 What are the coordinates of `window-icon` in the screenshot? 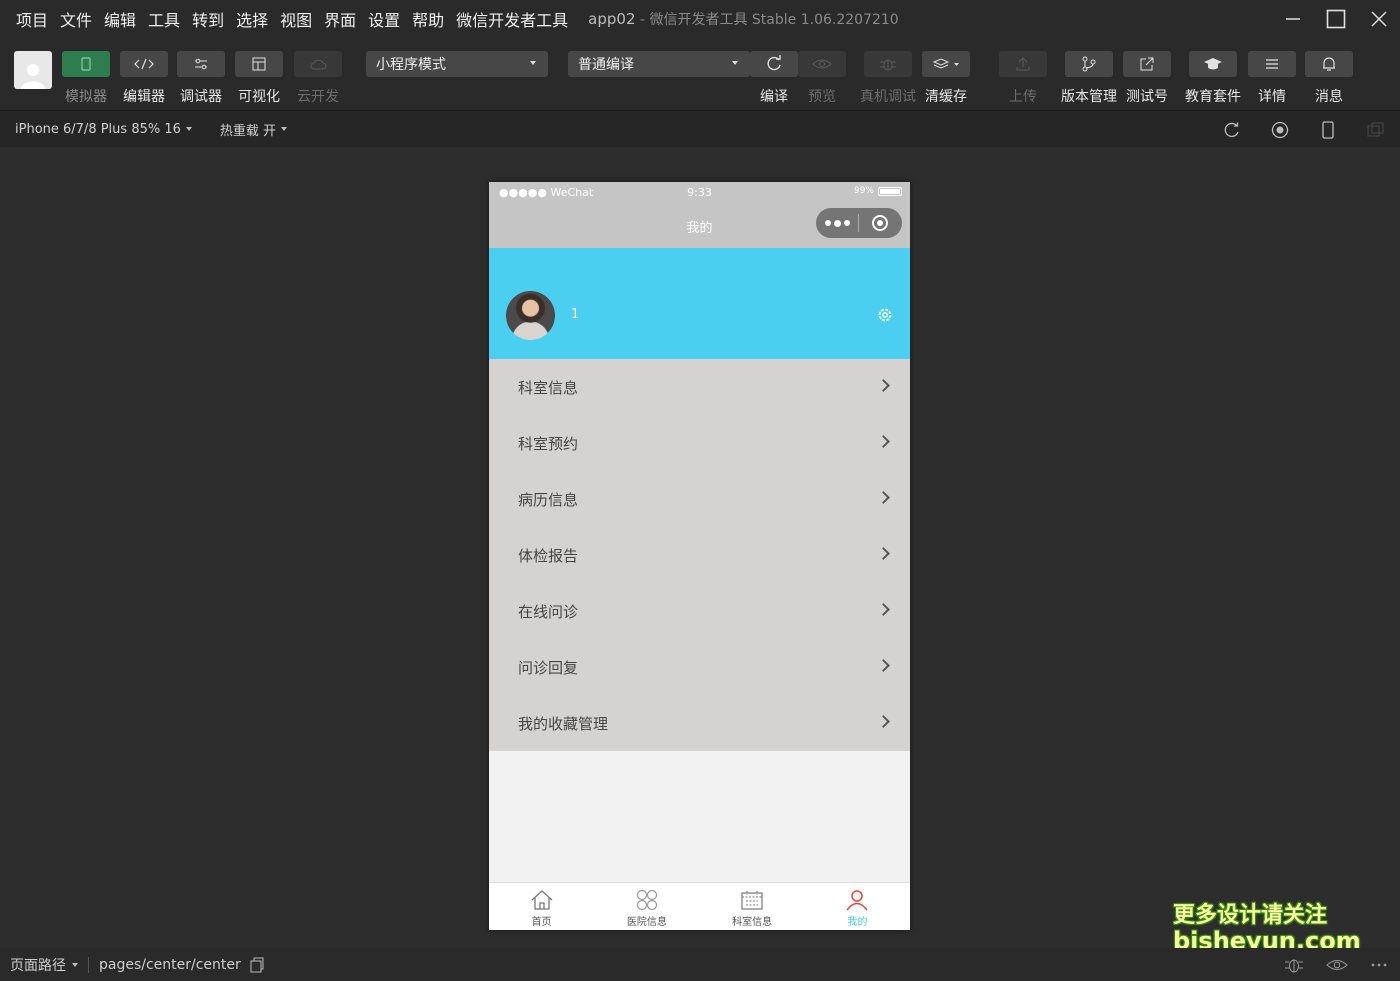 It's located at (1376, 130).